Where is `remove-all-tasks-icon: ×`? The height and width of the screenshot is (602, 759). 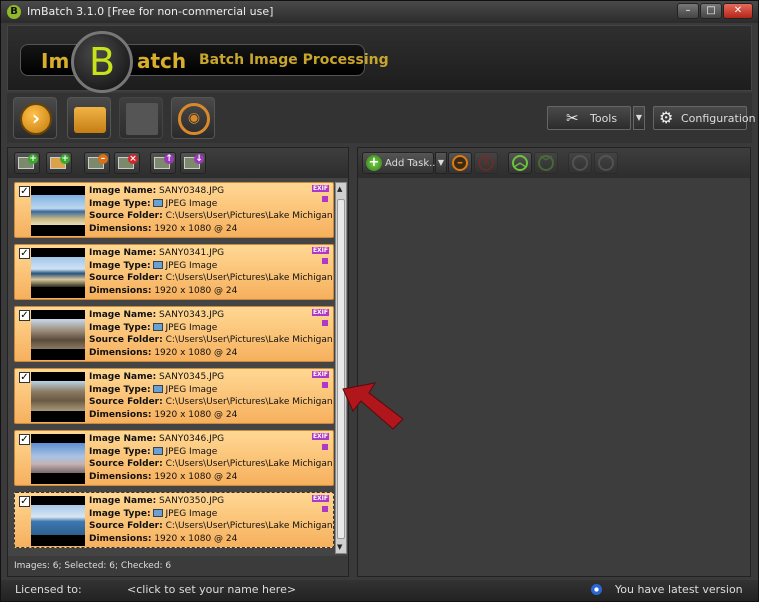
remove-all-tasks-icon: × is located at coordinates (486, 163).